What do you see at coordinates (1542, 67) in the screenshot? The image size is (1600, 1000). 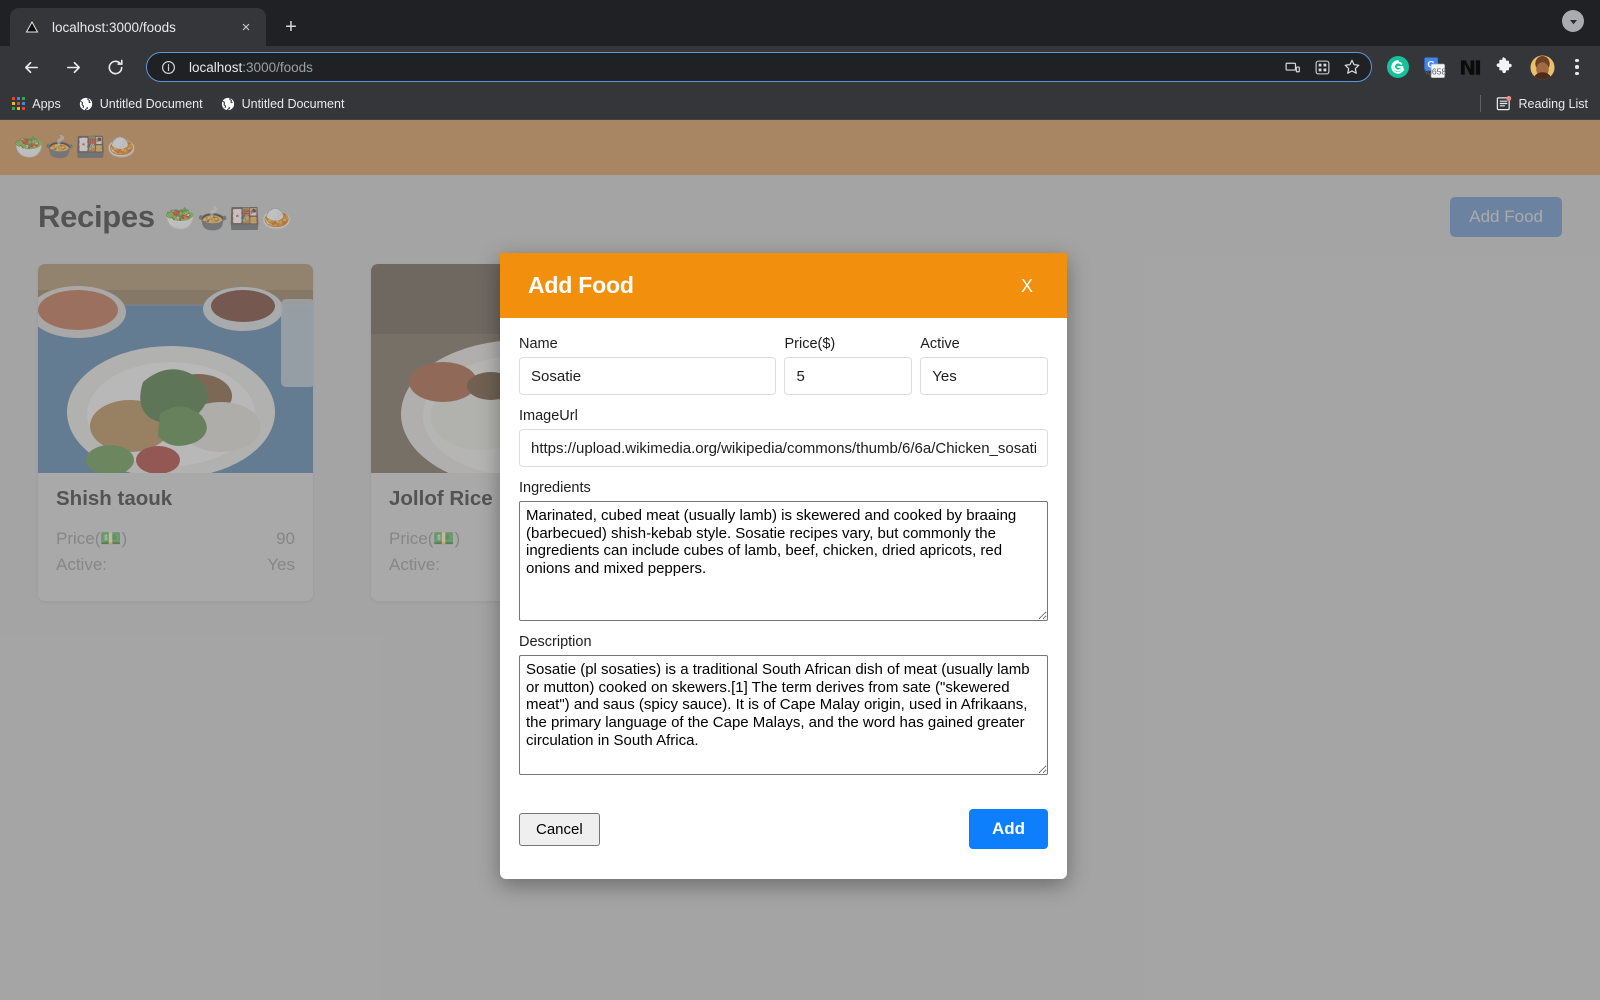 I see `profile-avatar` at bounding box center [1542, 67].